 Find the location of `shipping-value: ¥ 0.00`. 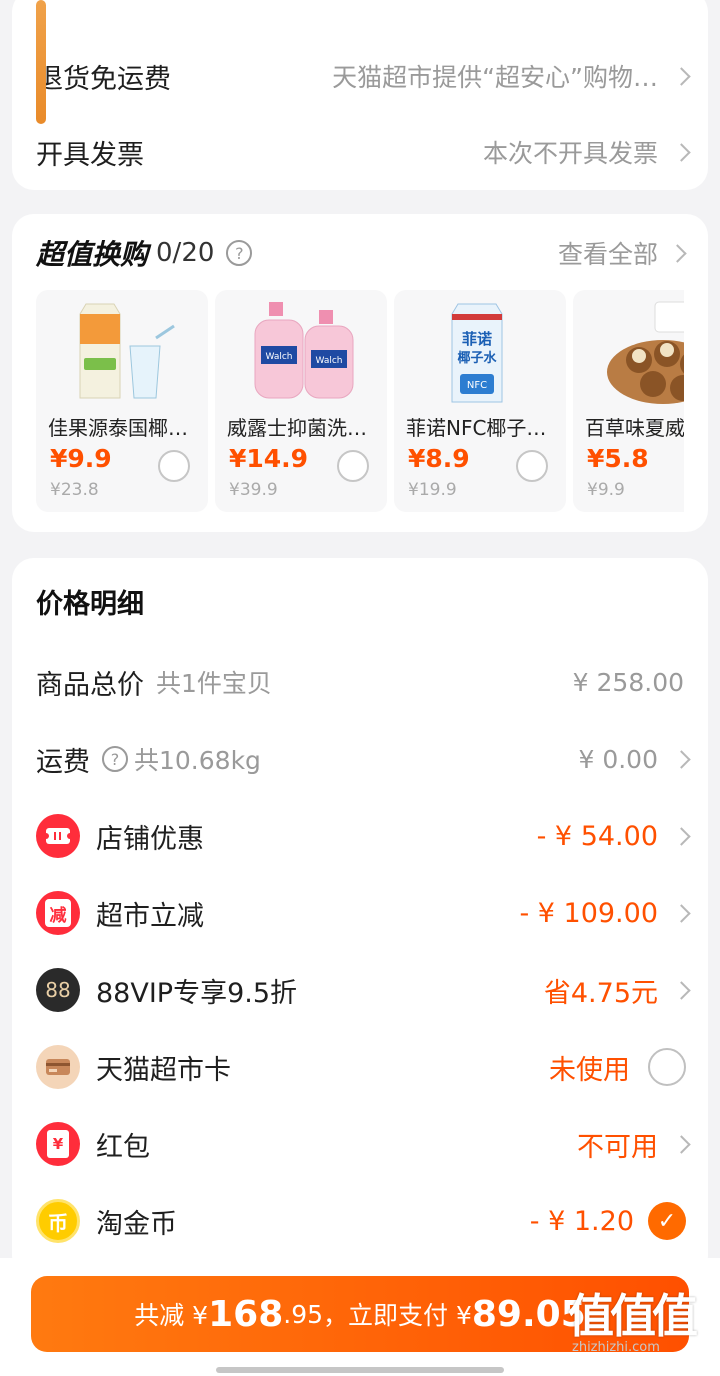

shipping-value: ¥ 0.00 is located at coordinates (618, 759).